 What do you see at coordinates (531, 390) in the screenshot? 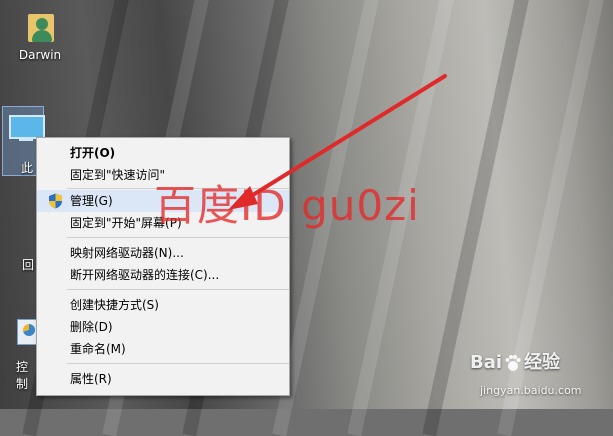
I see `baidu-url: jingyan.baidu.com` at bounding box center [531, 390].